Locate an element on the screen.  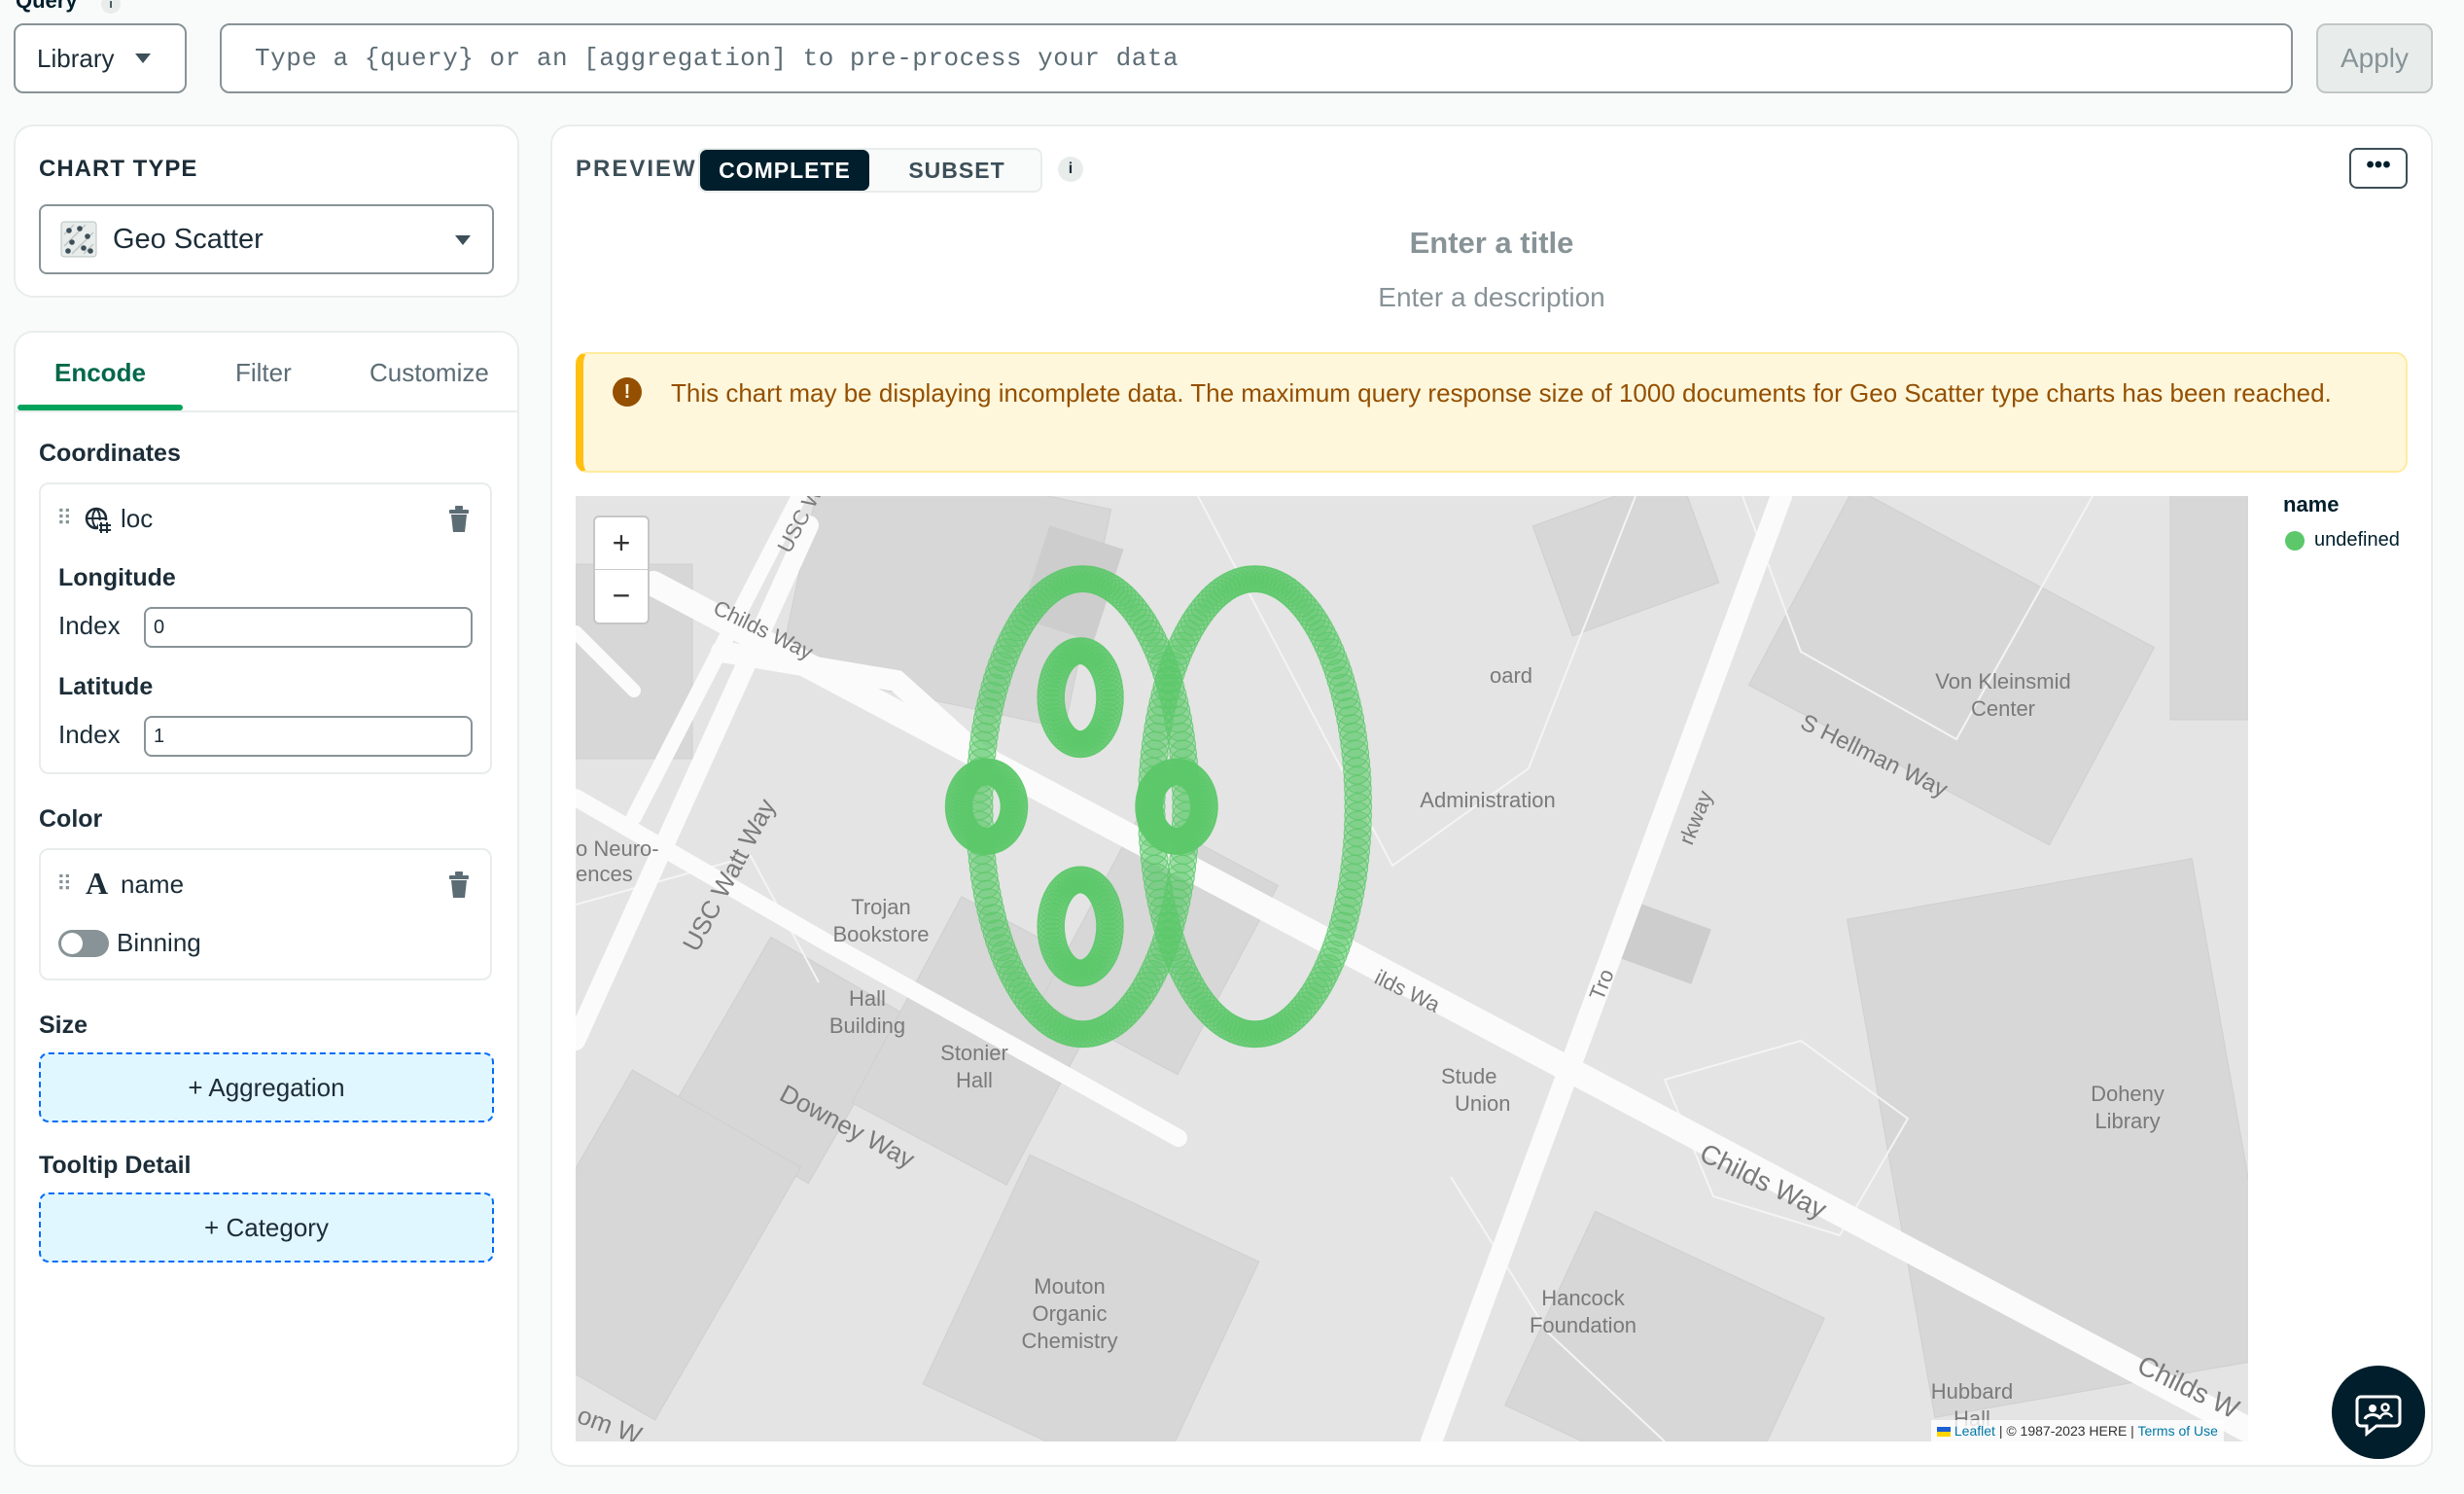
map-label: Stonier is located at coordinates (974, 1053).